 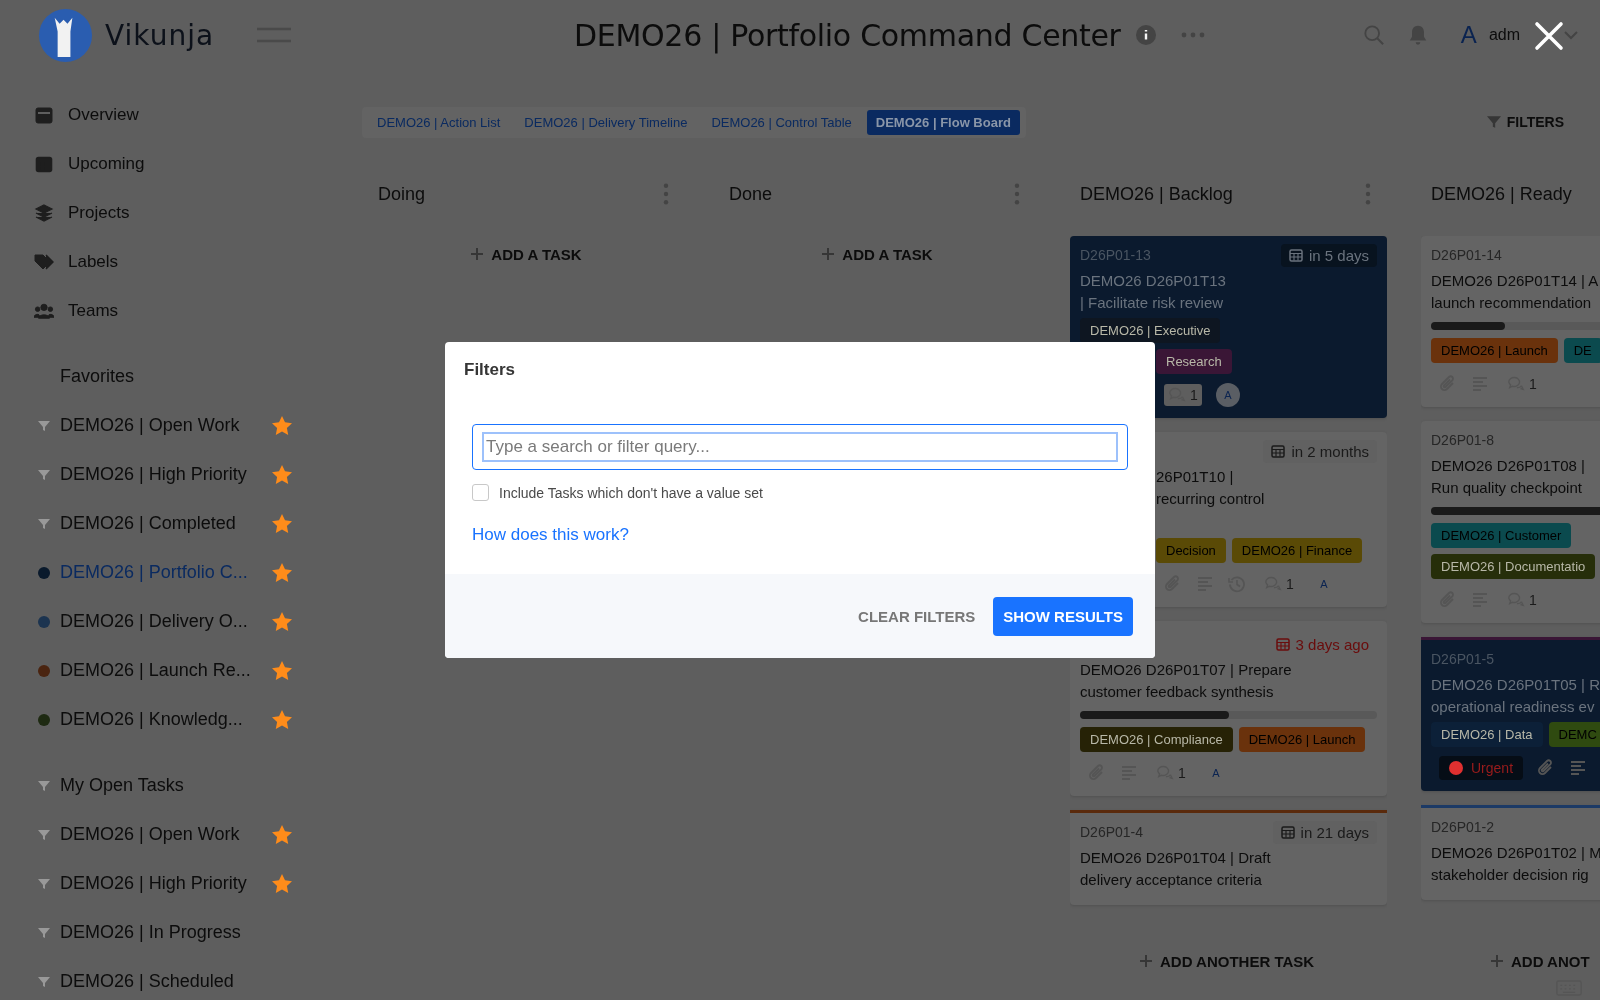 What do you see at coordinates (1153, 292) in the screenshot?
I see `task-title: DEMO26 D26P01T13 | Facilitate risk review` at bounding box center [1153, 292].